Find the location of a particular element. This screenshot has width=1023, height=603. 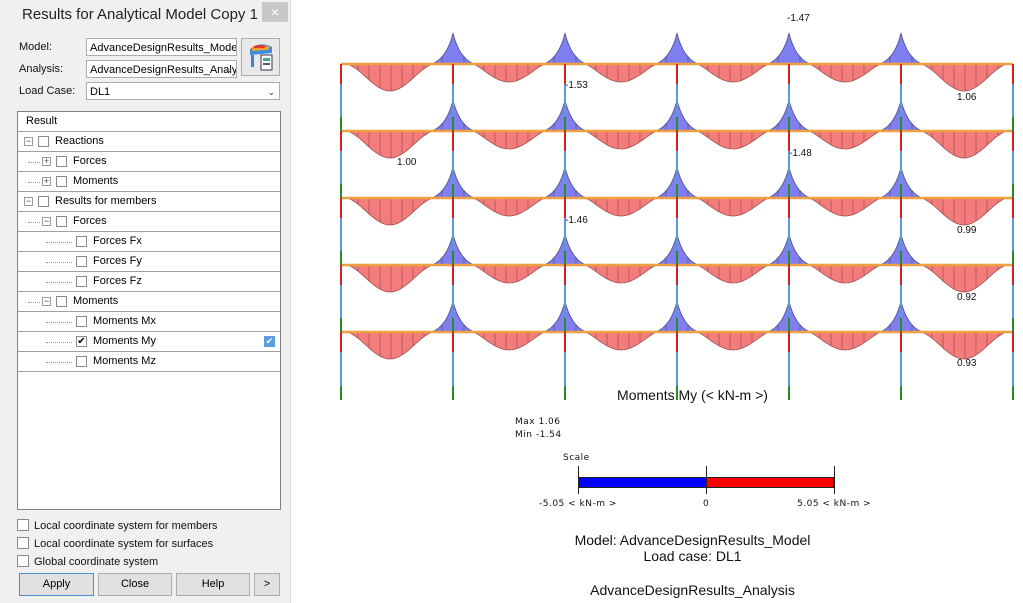

scale-label: Scale is located at coordinates (576, 458).